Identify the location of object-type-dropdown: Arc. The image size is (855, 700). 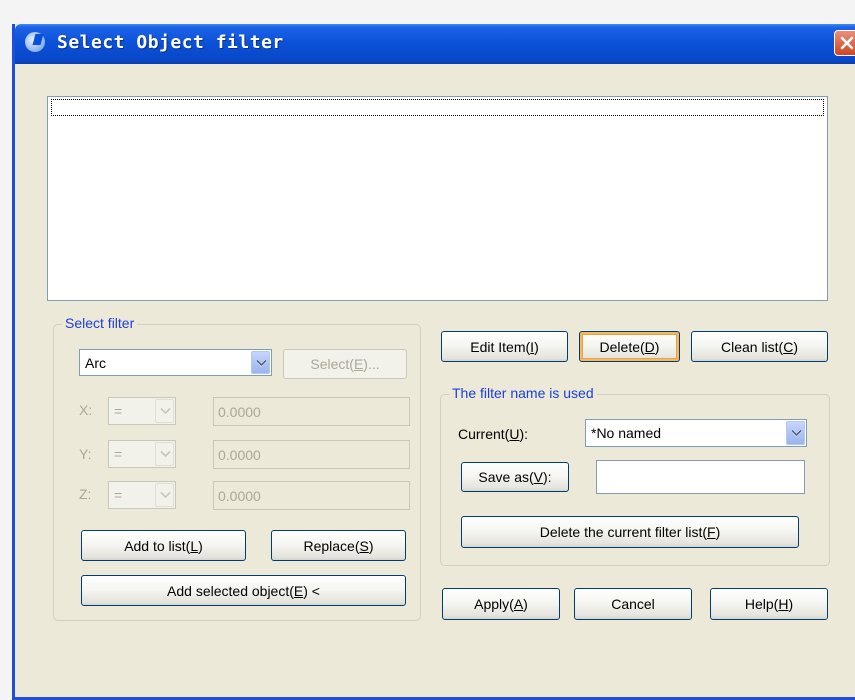
(175, 362).